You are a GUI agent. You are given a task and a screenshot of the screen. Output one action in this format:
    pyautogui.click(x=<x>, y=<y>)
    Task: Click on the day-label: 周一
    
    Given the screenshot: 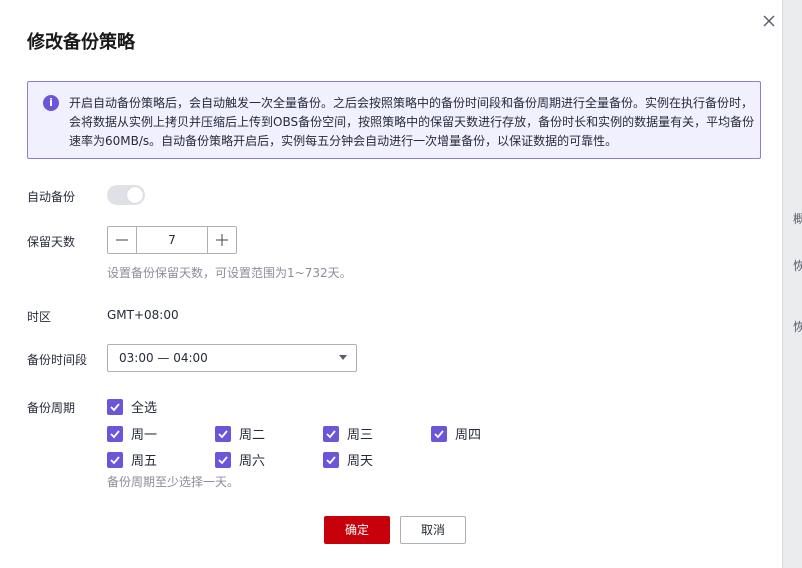 What is the action you would take?
    pyautogui.click(x=144, y=435)
    